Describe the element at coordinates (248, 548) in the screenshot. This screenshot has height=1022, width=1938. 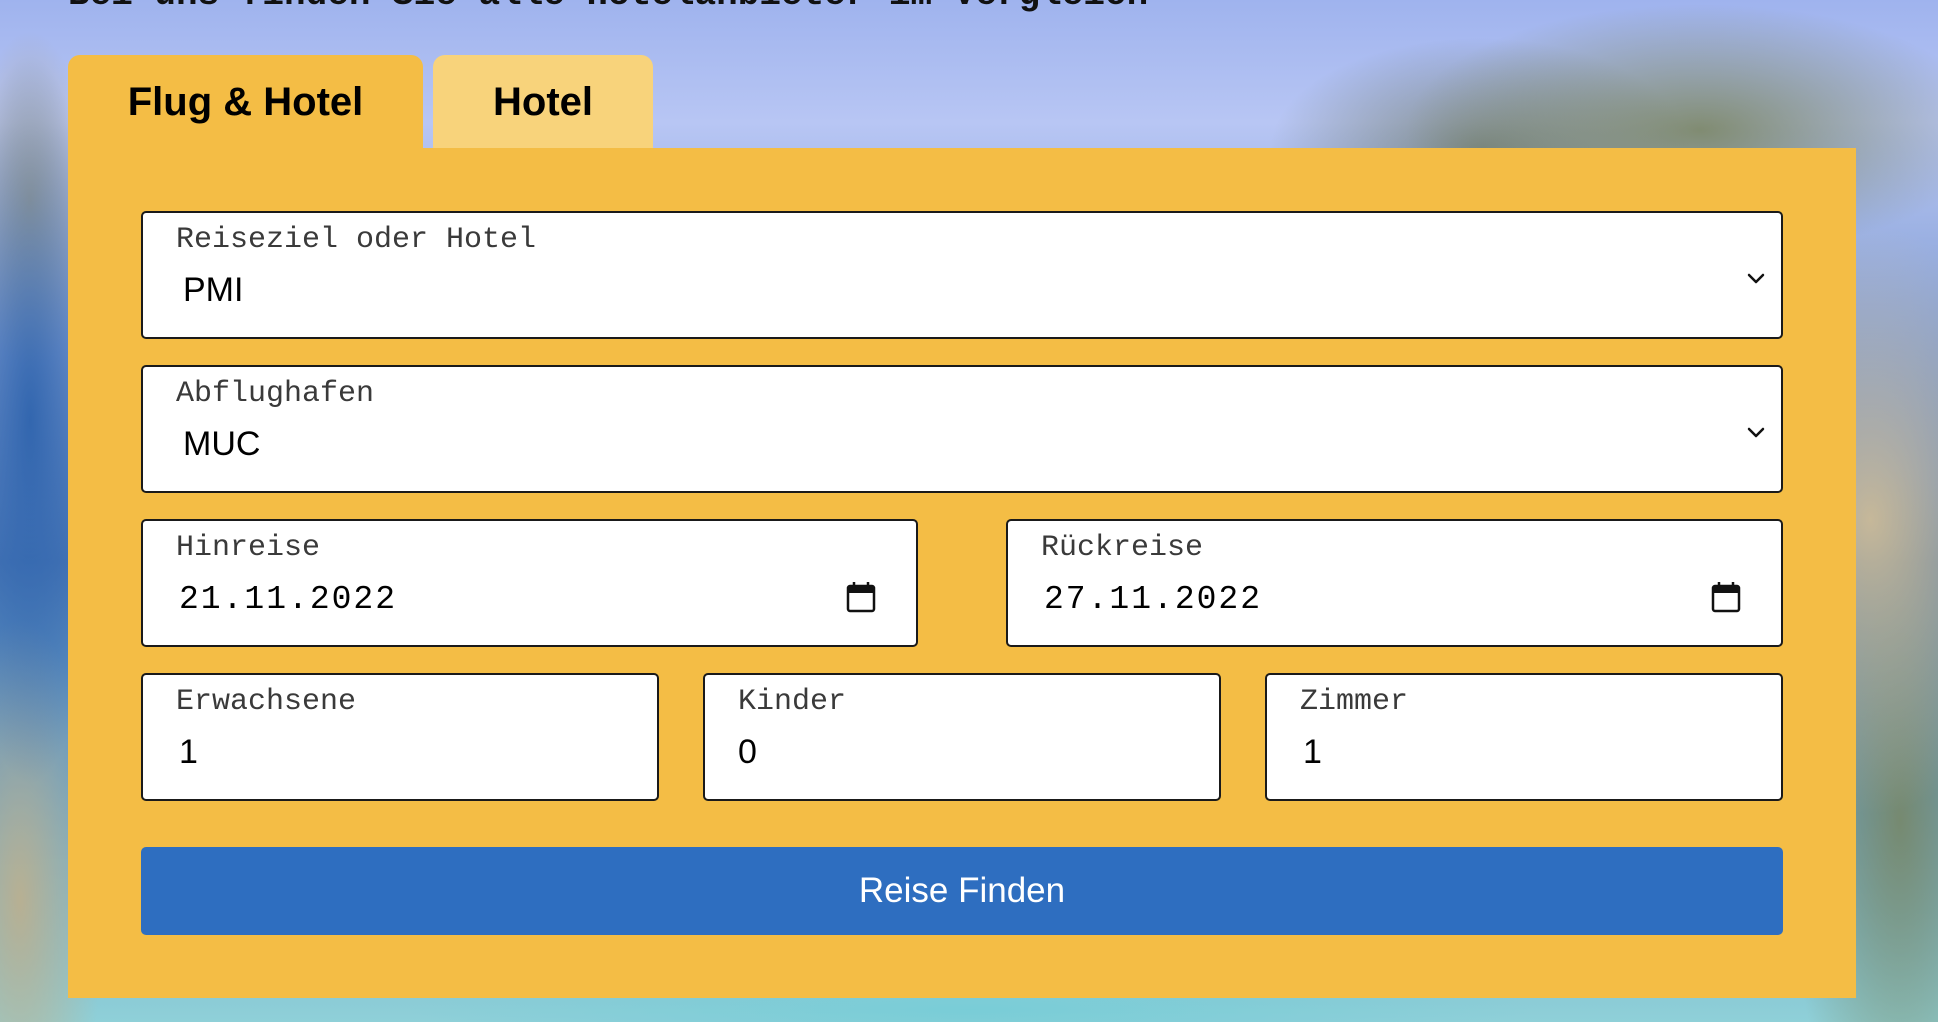
I see `outbound-date-label: Hinreise` at that location.